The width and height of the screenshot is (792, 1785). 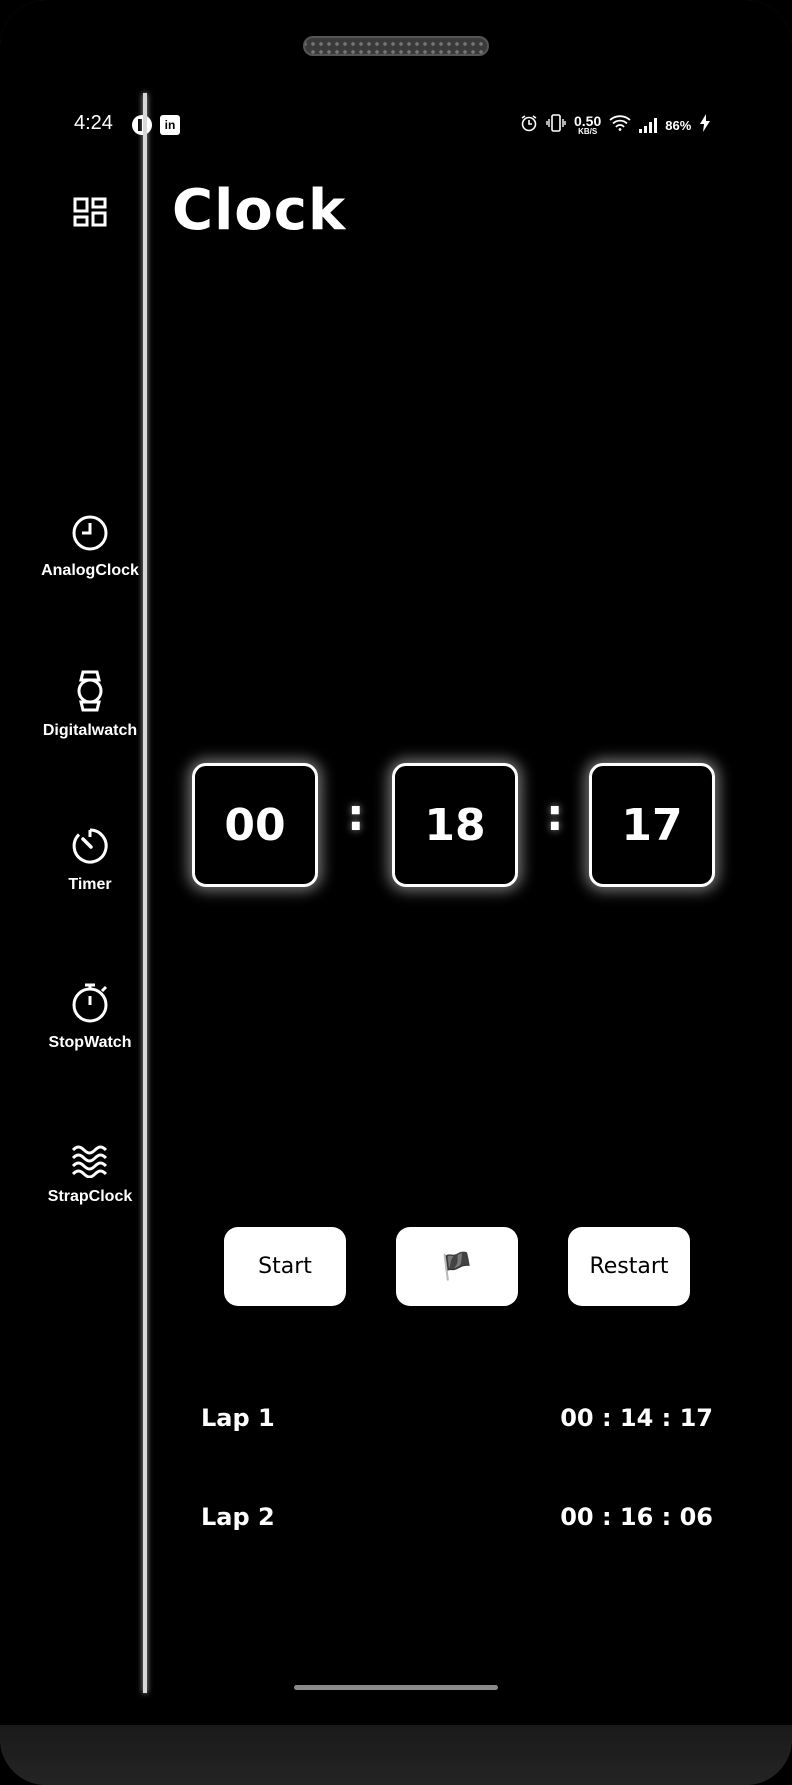 I want to click on lap-label: Lap 1, so click(x=238, y=1418).